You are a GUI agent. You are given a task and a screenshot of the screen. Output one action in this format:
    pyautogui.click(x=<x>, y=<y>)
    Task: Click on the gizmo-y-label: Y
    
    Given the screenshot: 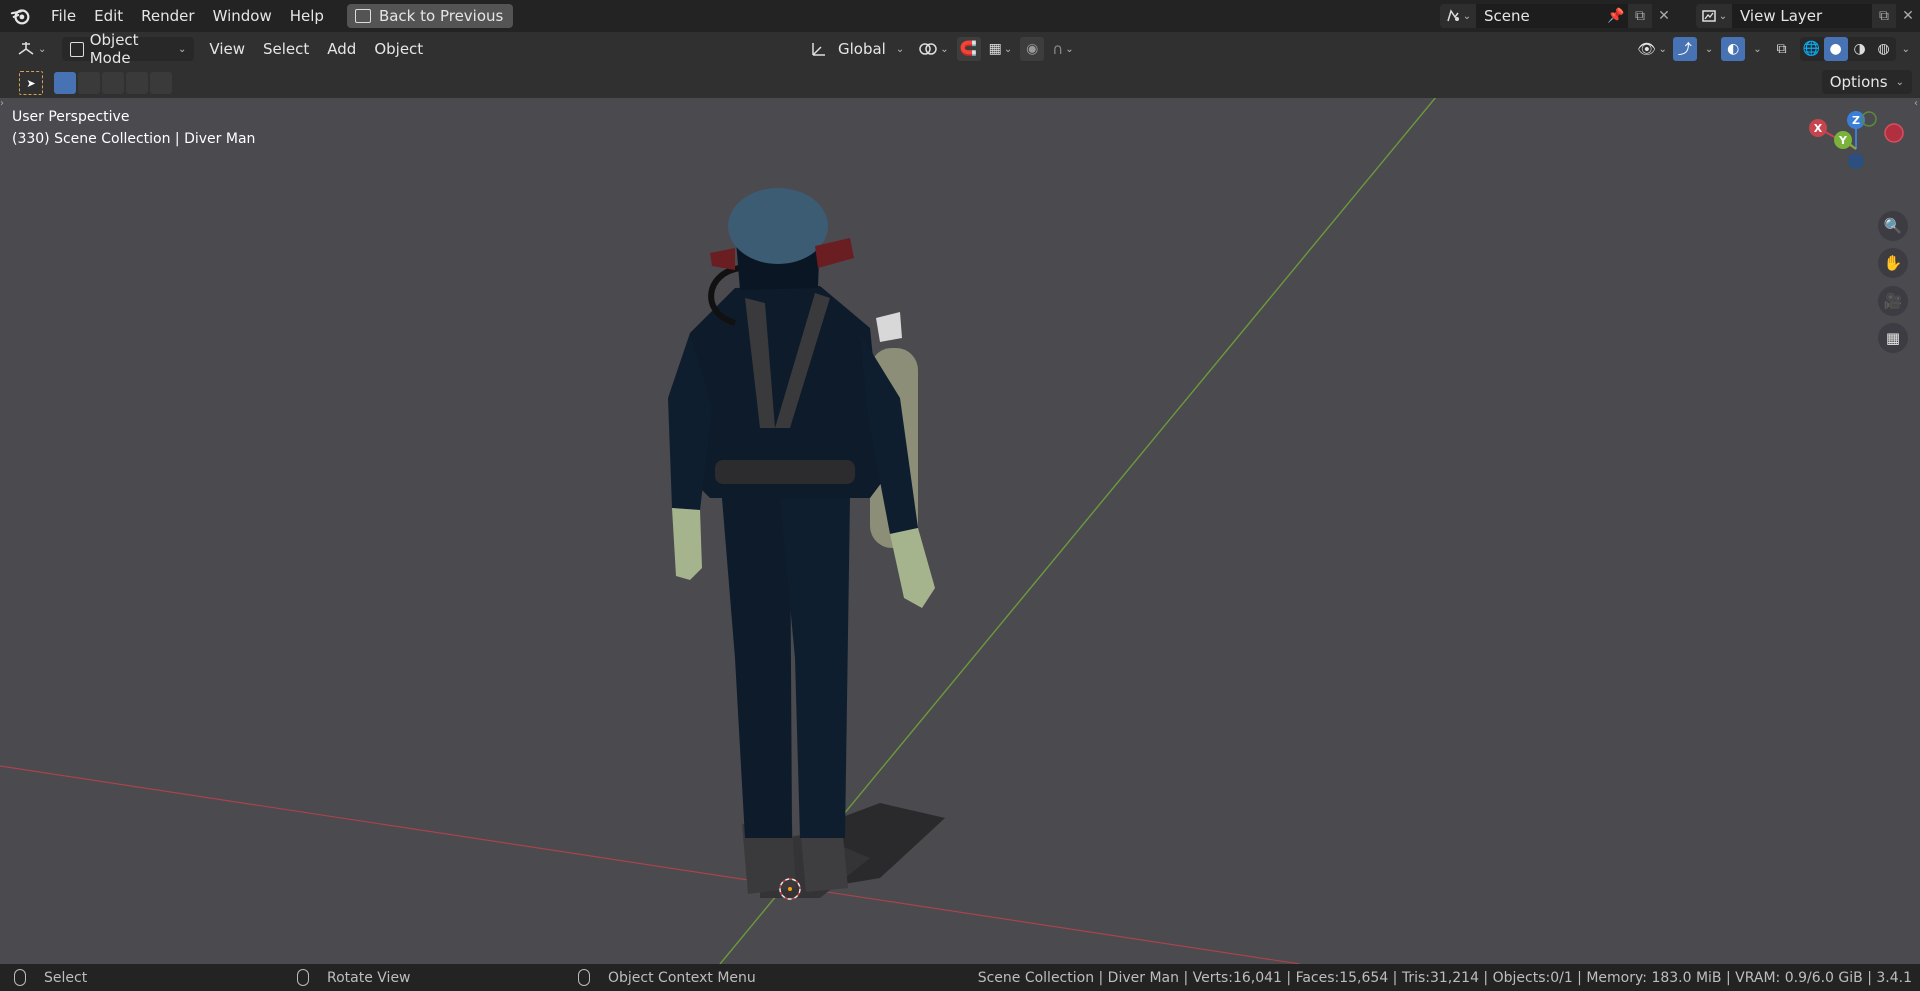 What is the action you would take?
    pyautogui.click(x=1843, y=140)
    